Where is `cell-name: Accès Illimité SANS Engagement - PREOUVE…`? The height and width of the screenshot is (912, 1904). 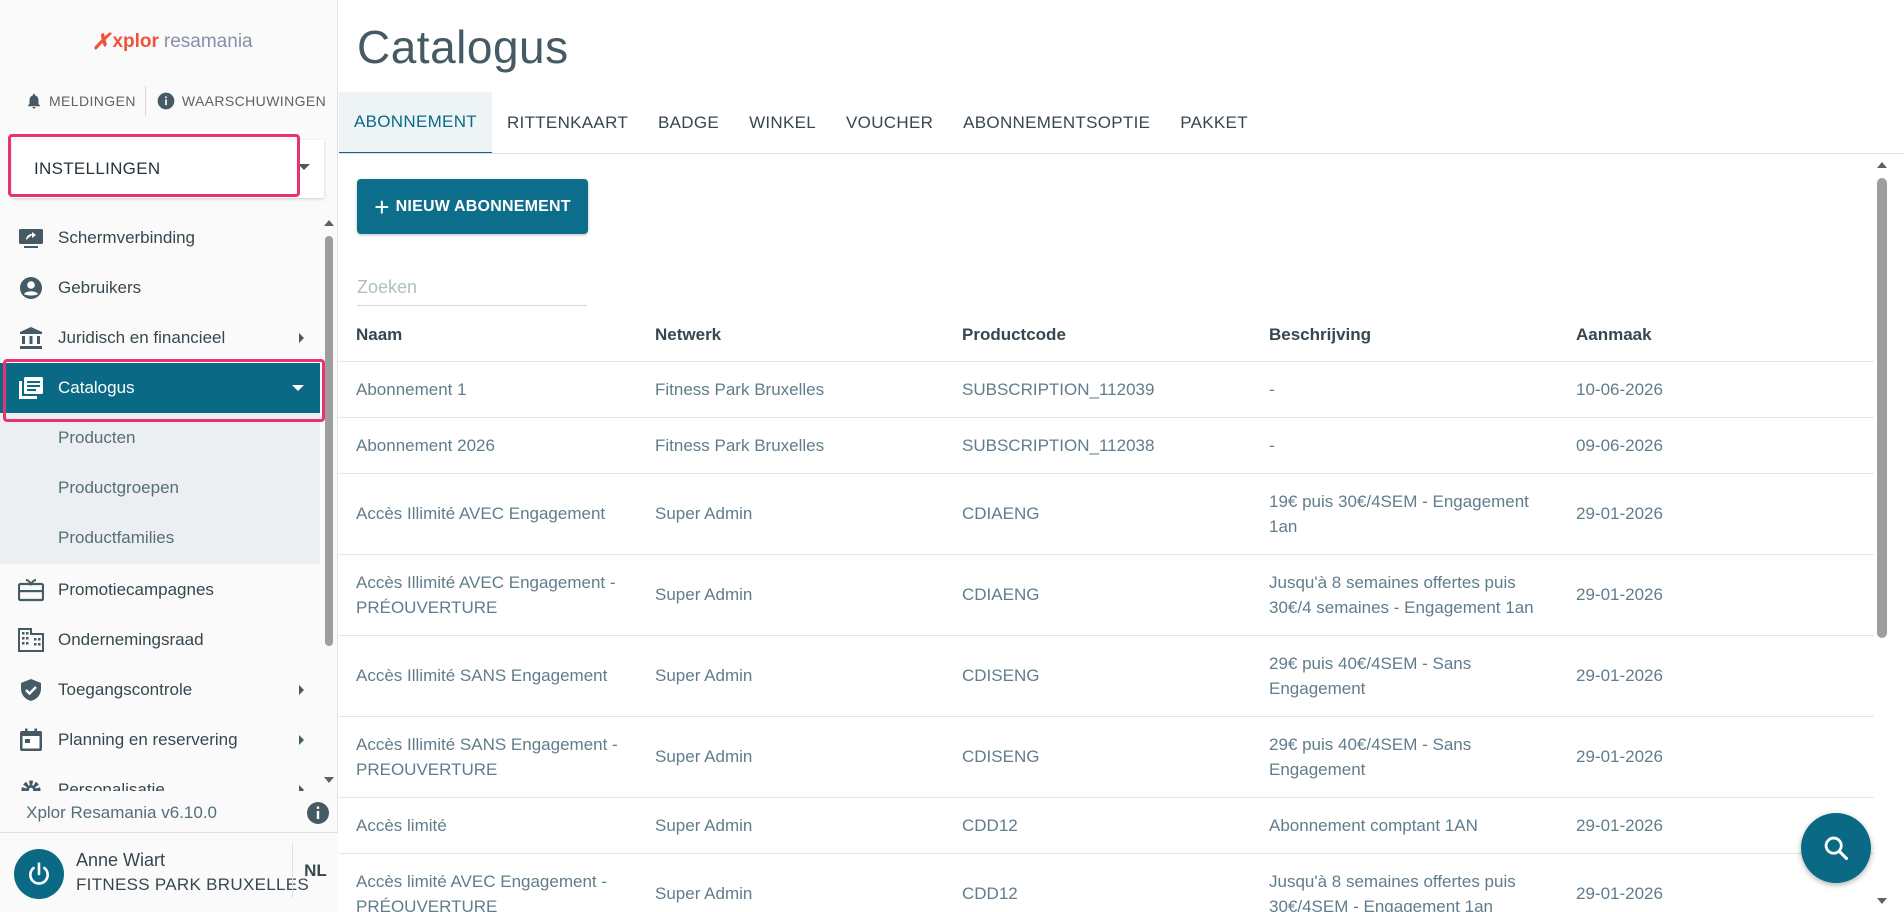
cell-name: Accès Illimité SANS Engagement - PREOUVE… is located at coordinates (487, 757).